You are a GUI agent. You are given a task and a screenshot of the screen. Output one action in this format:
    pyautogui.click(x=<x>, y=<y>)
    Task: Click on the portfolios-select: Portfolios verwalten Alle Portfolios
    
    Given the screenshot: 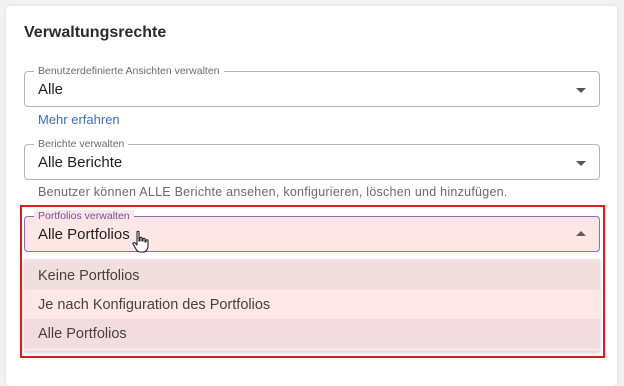 What is the action you would take?
    pyautogui.click(x=312, y=231)
    